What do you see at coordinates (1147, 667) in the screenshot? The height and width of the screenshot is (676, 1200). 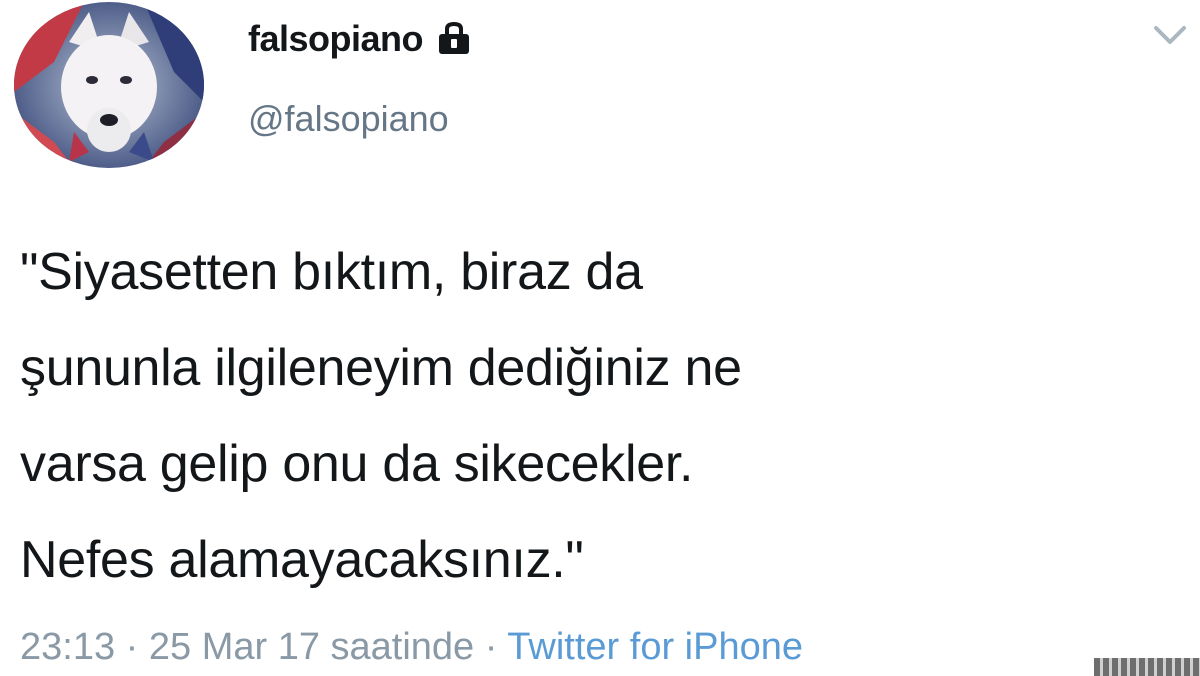 I see `watermark-strip` at bounding box center [1147, 667].